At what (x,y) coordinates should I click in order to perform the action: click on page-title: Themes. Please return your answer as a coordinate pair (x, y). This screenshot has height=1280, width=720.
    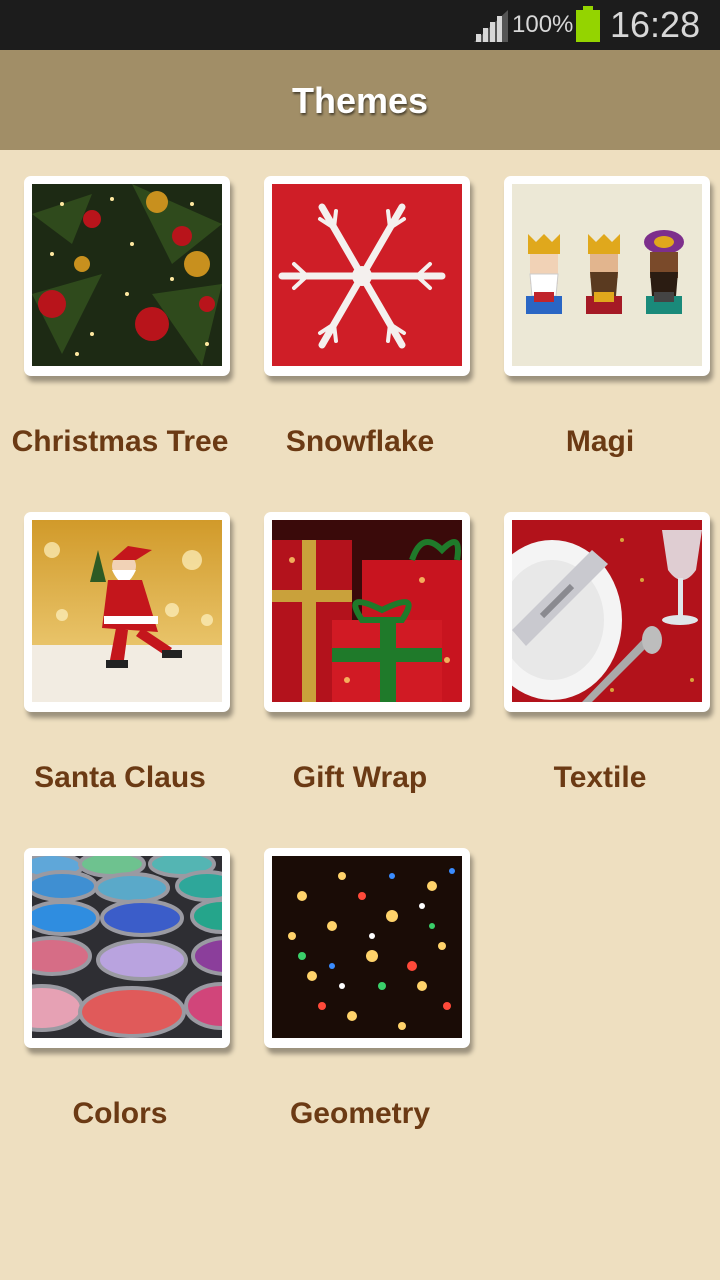
    Looking at the image, I should click on (360, 100).